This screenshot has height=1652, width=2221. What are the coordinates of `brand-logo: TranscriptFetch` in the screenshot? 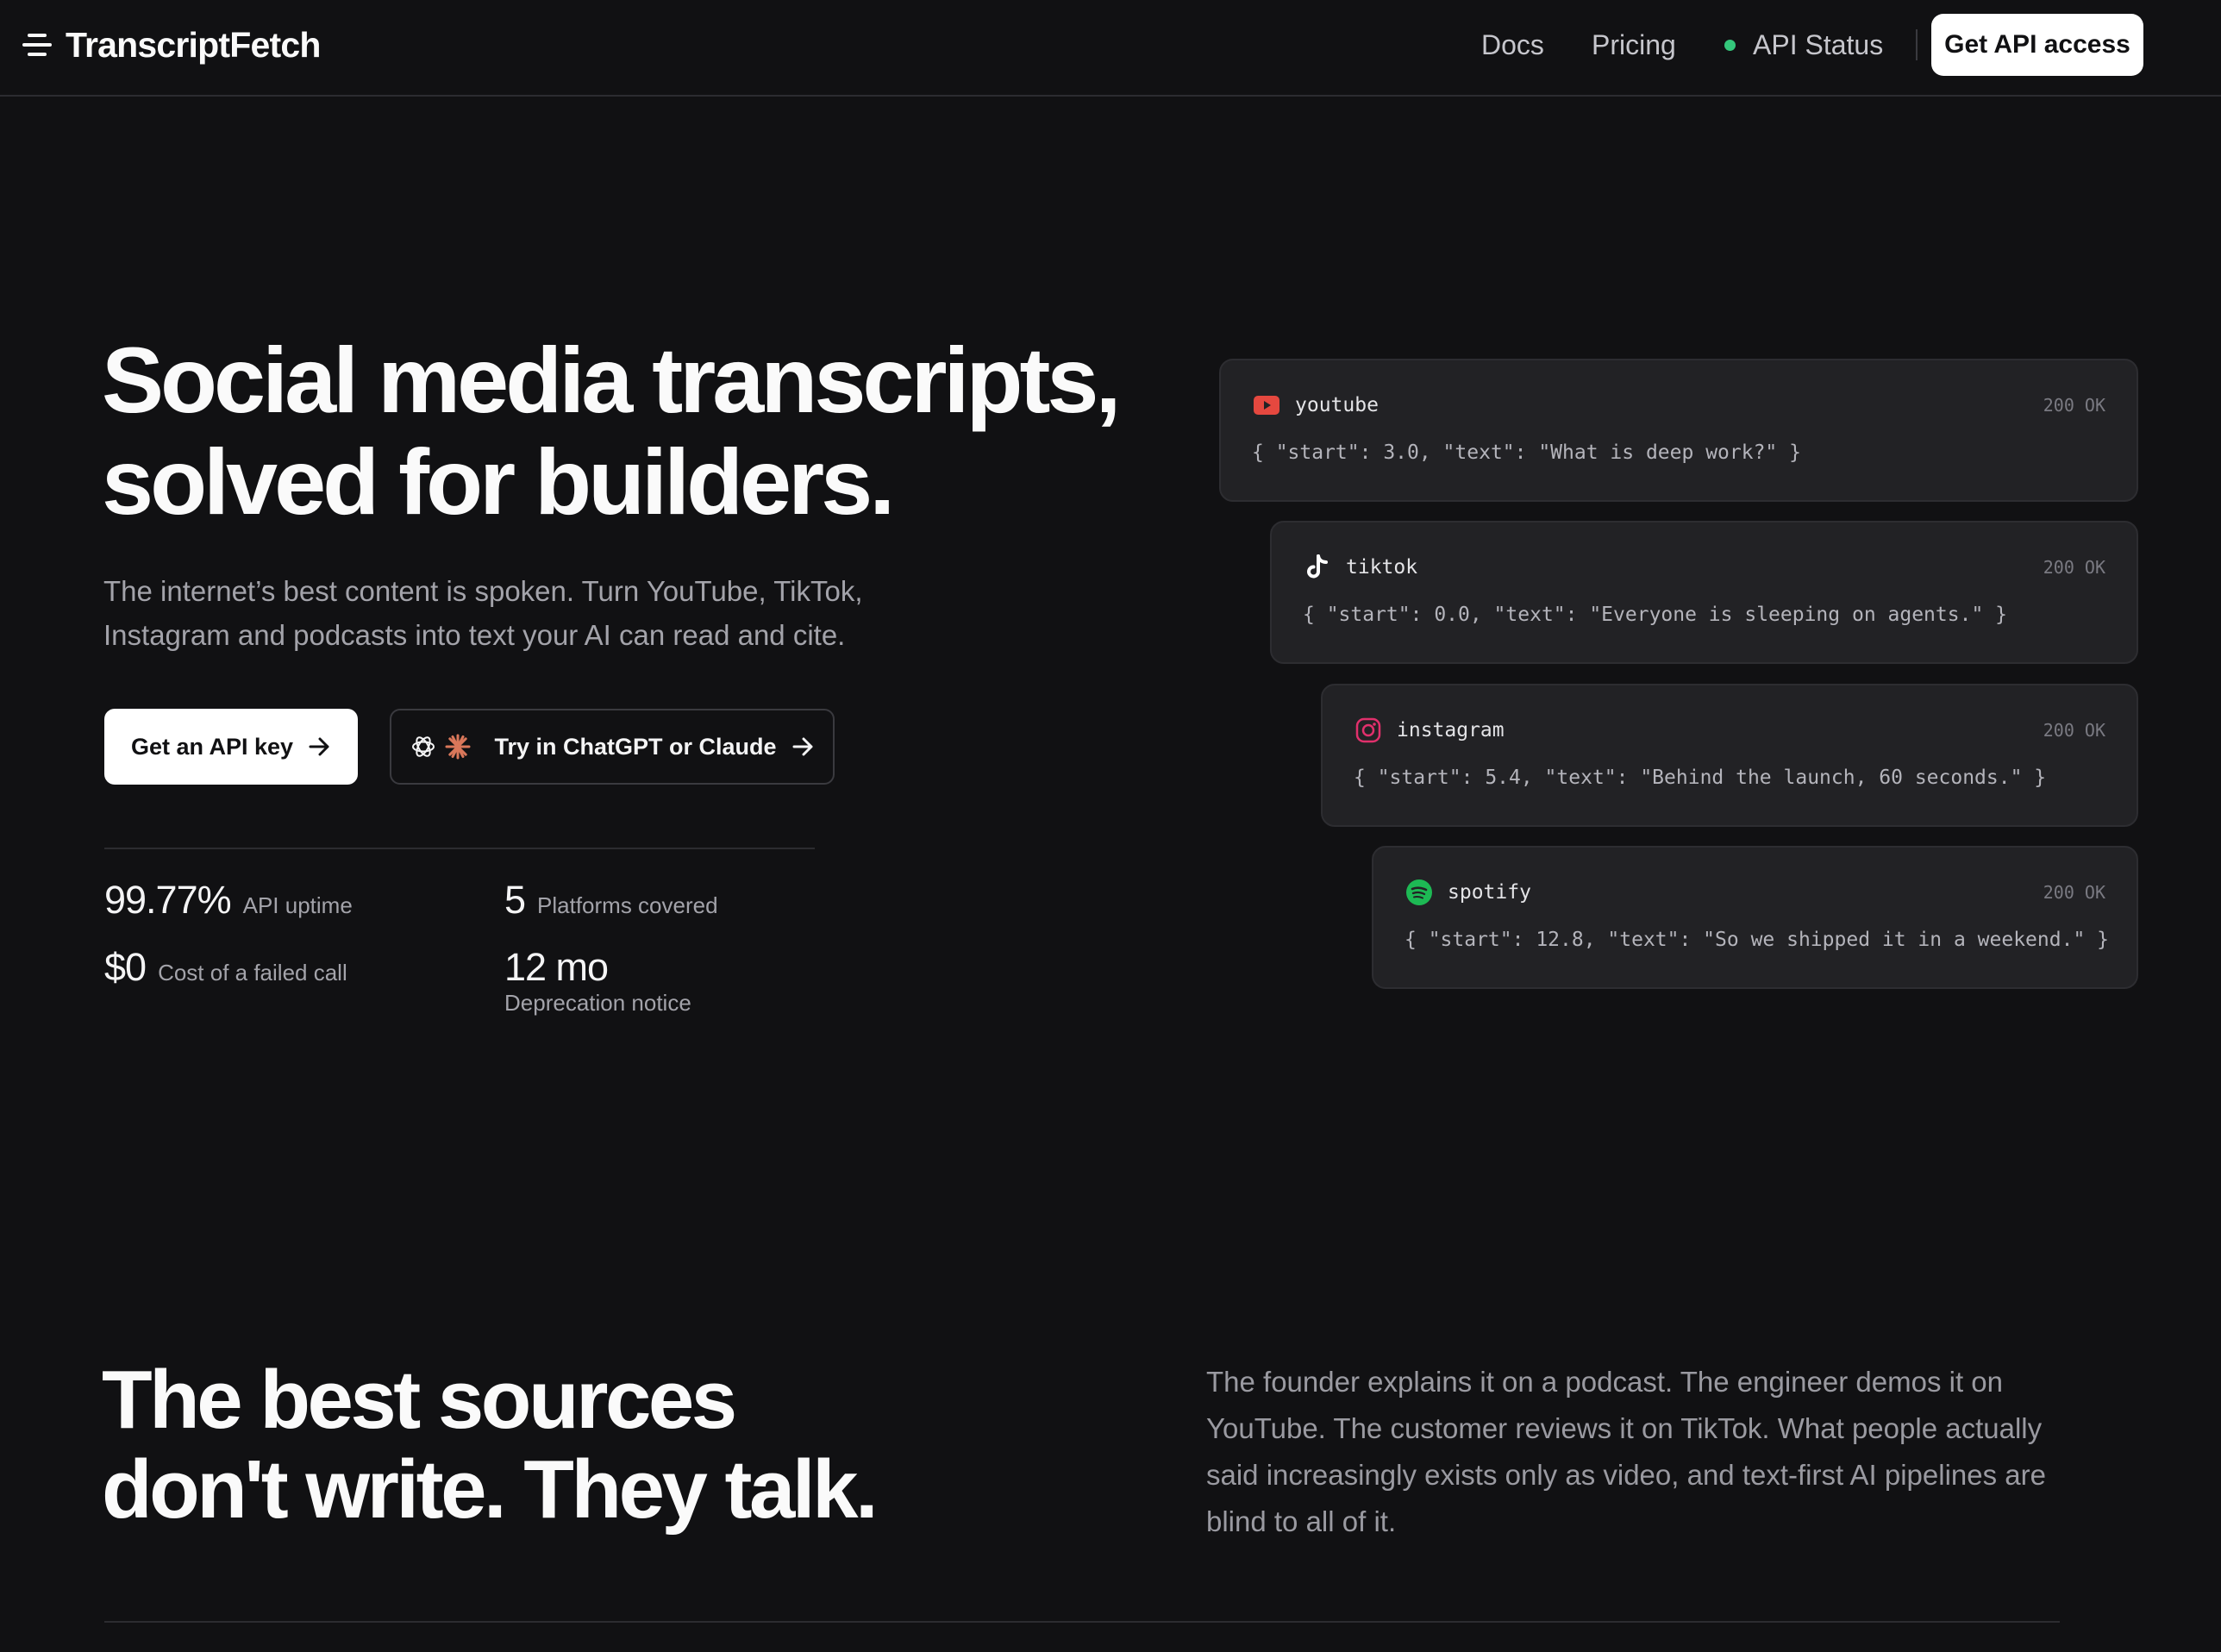 It's located at (171, 45).